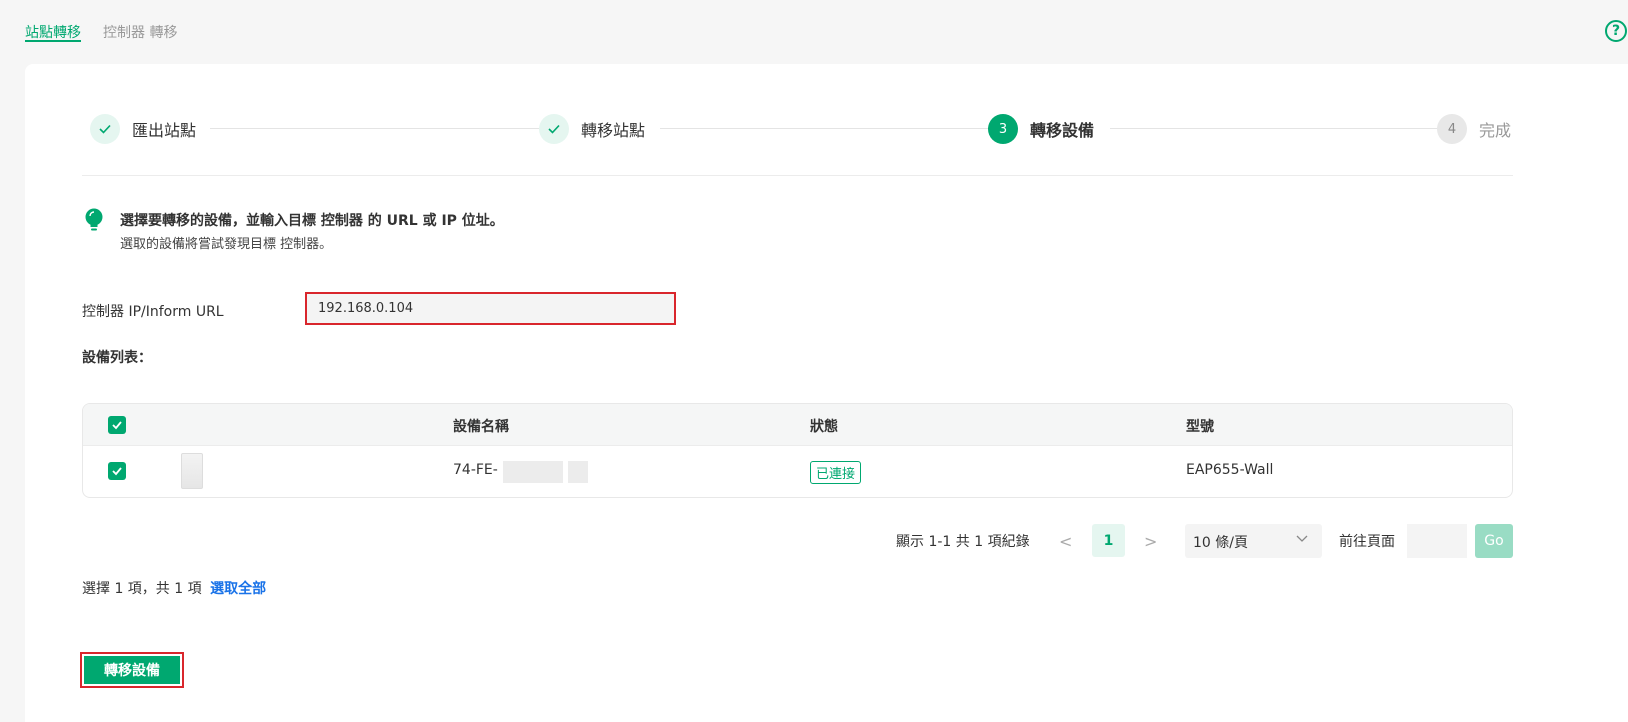  I want to click on tab-site-migration: 站點轉移, so click(53, 21).